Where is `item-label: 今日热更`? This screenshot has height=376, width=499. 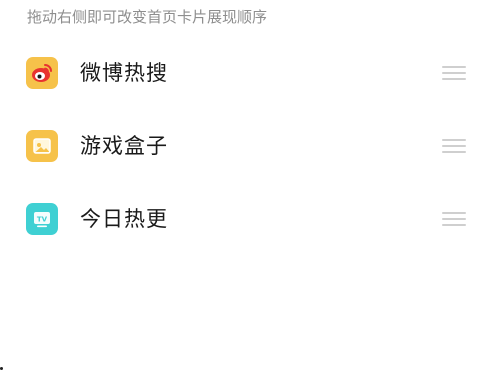 item-label: 今日热更 is located at coordinates (124, 219).